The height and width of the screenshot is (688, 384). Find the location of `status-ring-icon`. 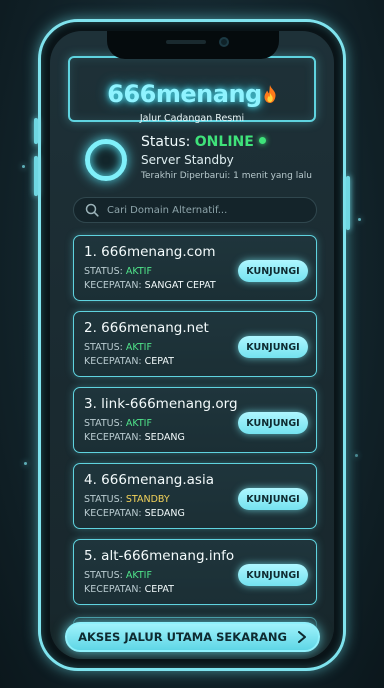

status-ring-icon is located at coordinates (106, 160).